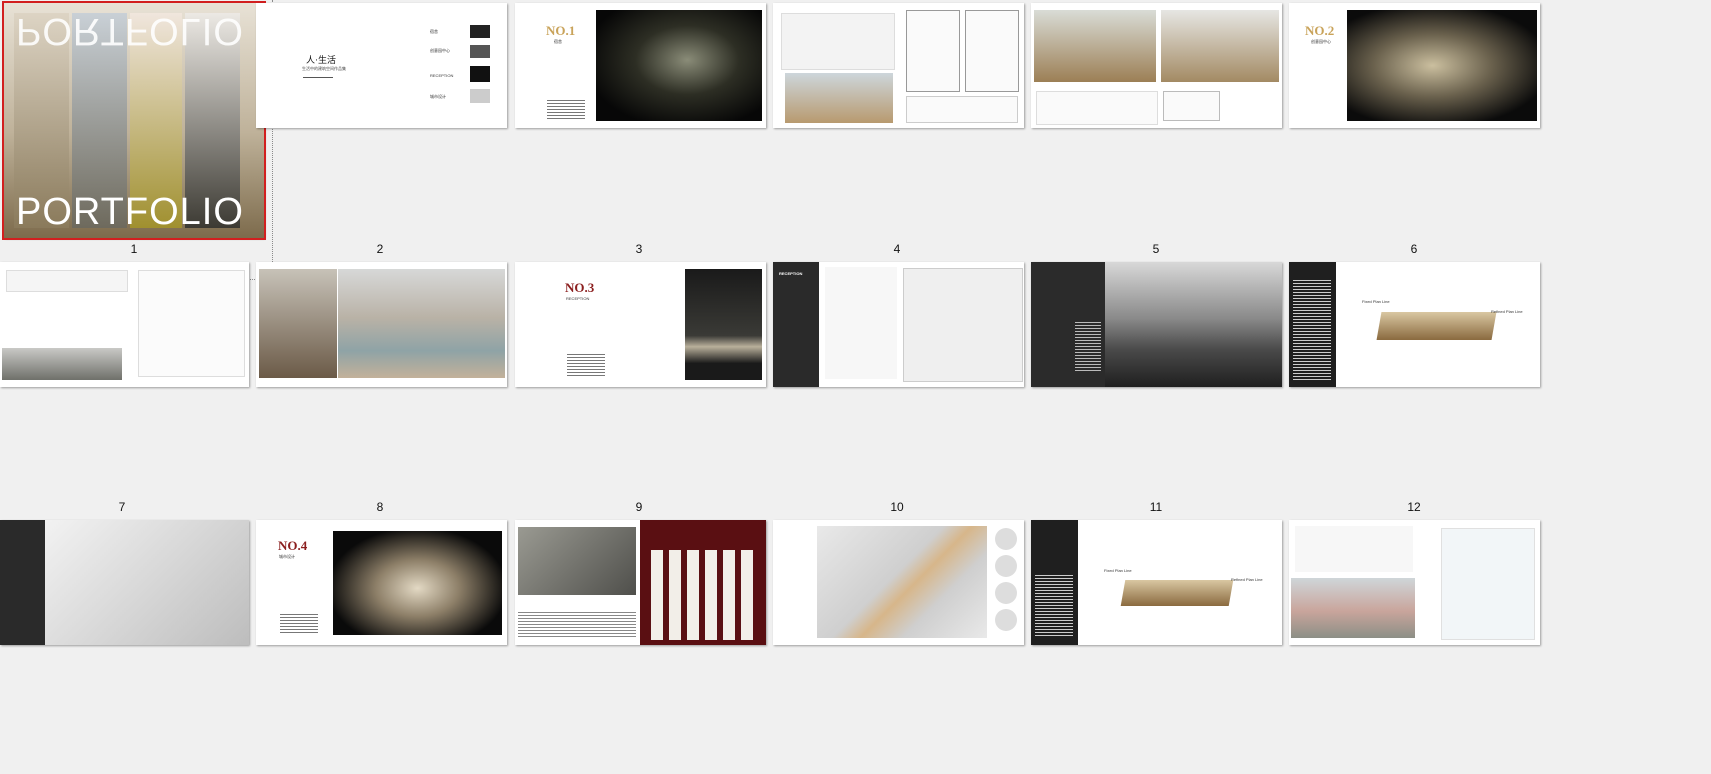  I want to click on project-number: NO.1, so click(561, 30).